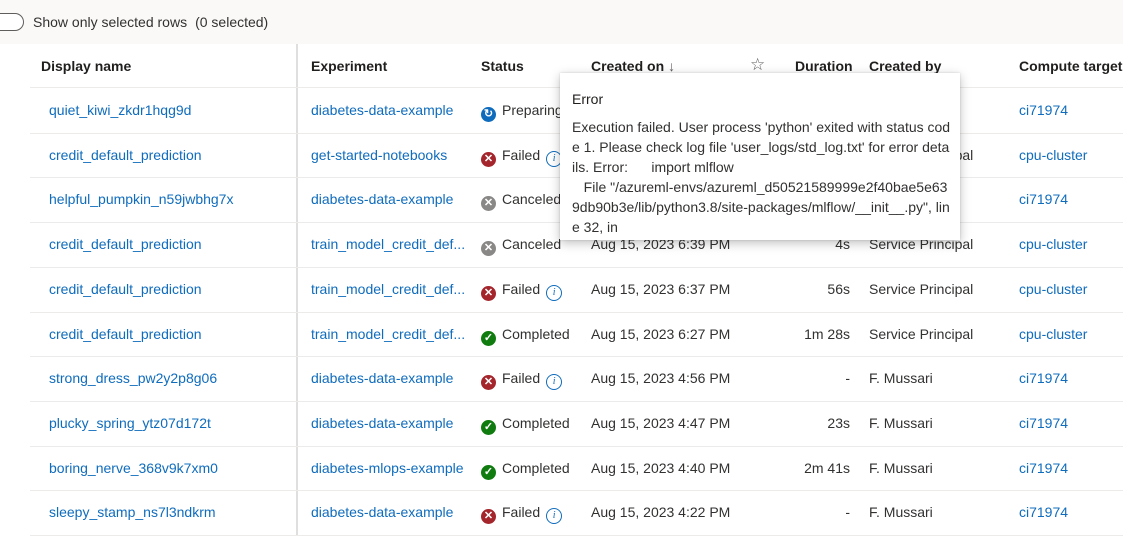  What do you see at coordinates (141, 199) in the screenshot?
I see `run-display-name-link: helpful_pumpkin_n59jwbhg7x` at bounding box center [141, 199].